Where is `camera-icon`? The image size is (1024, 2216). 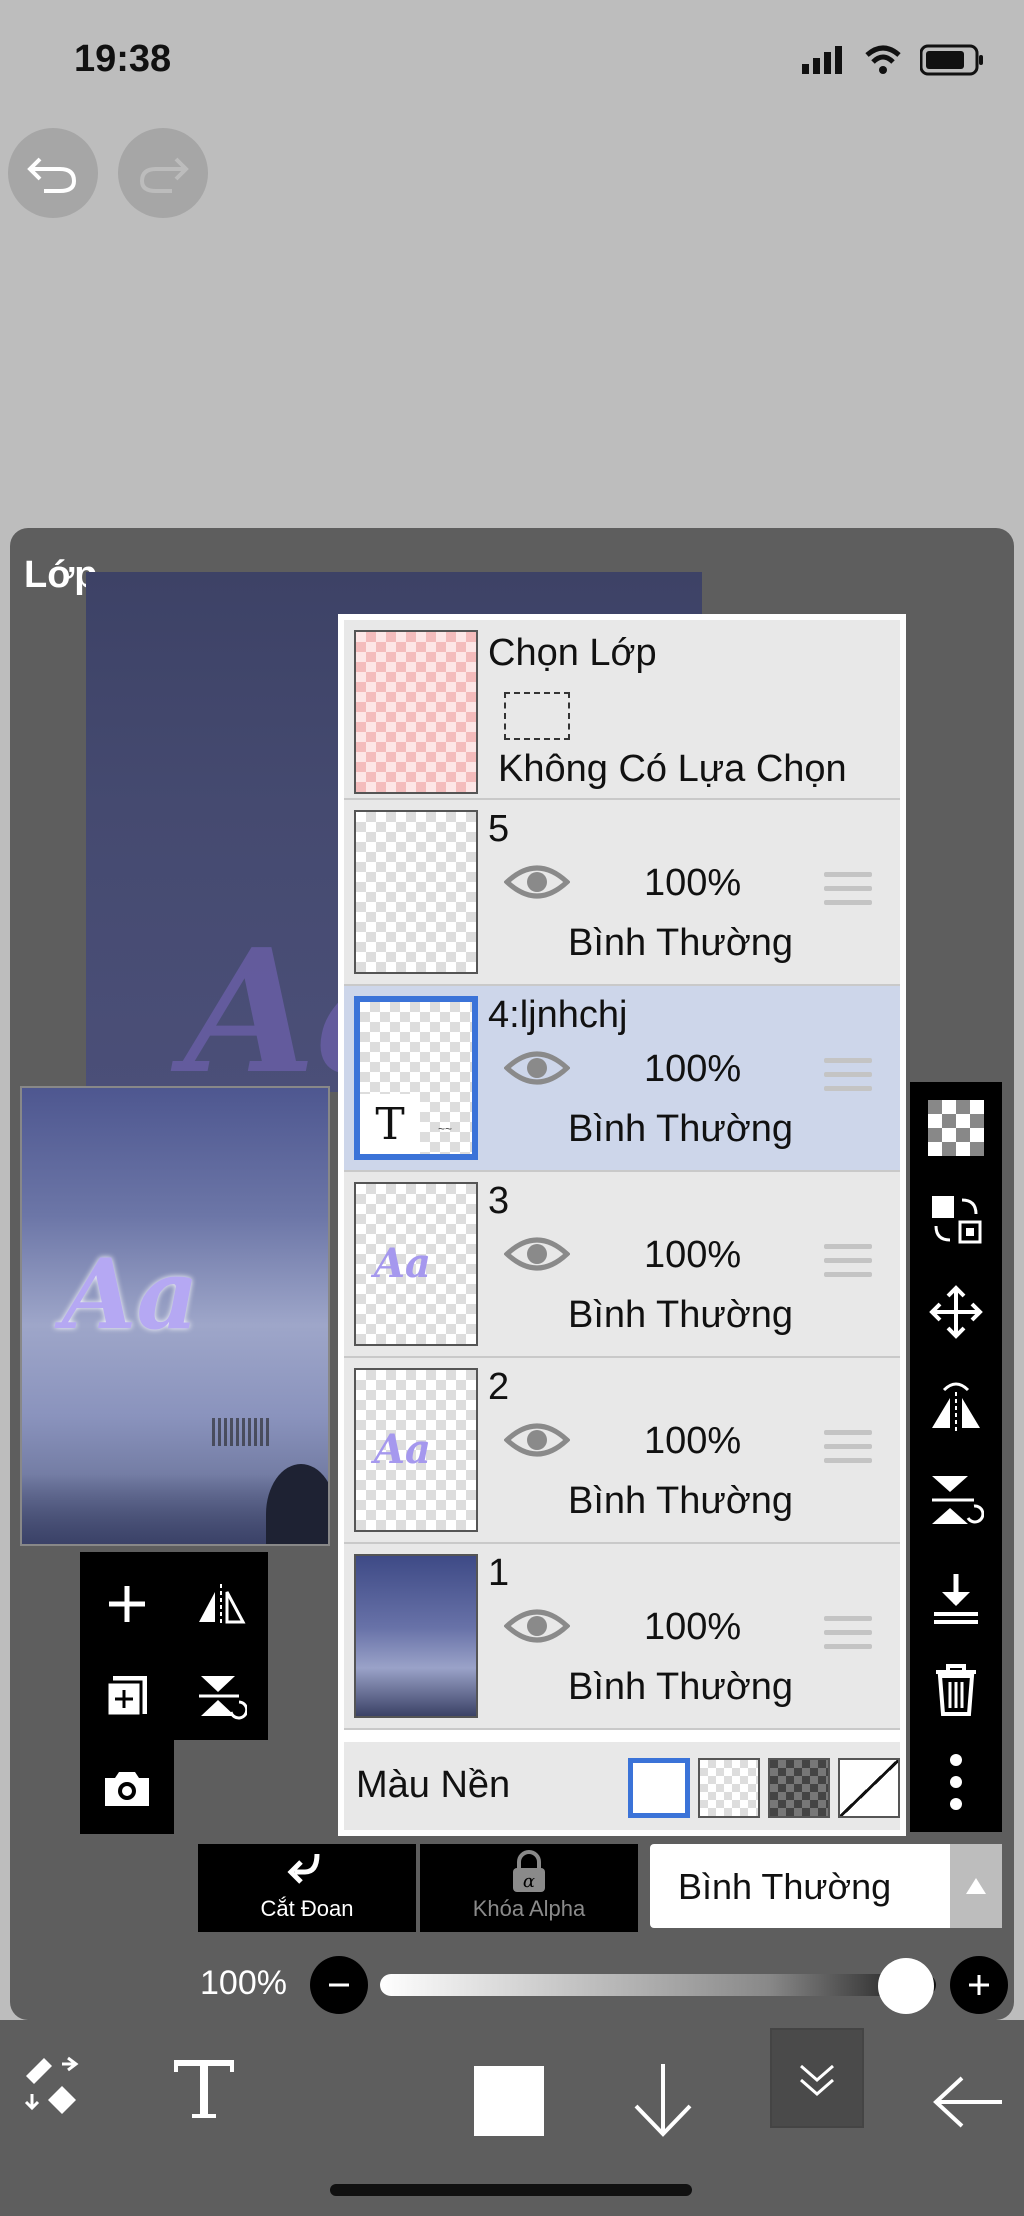
camera-icon is located at coordinates (127, 1789).